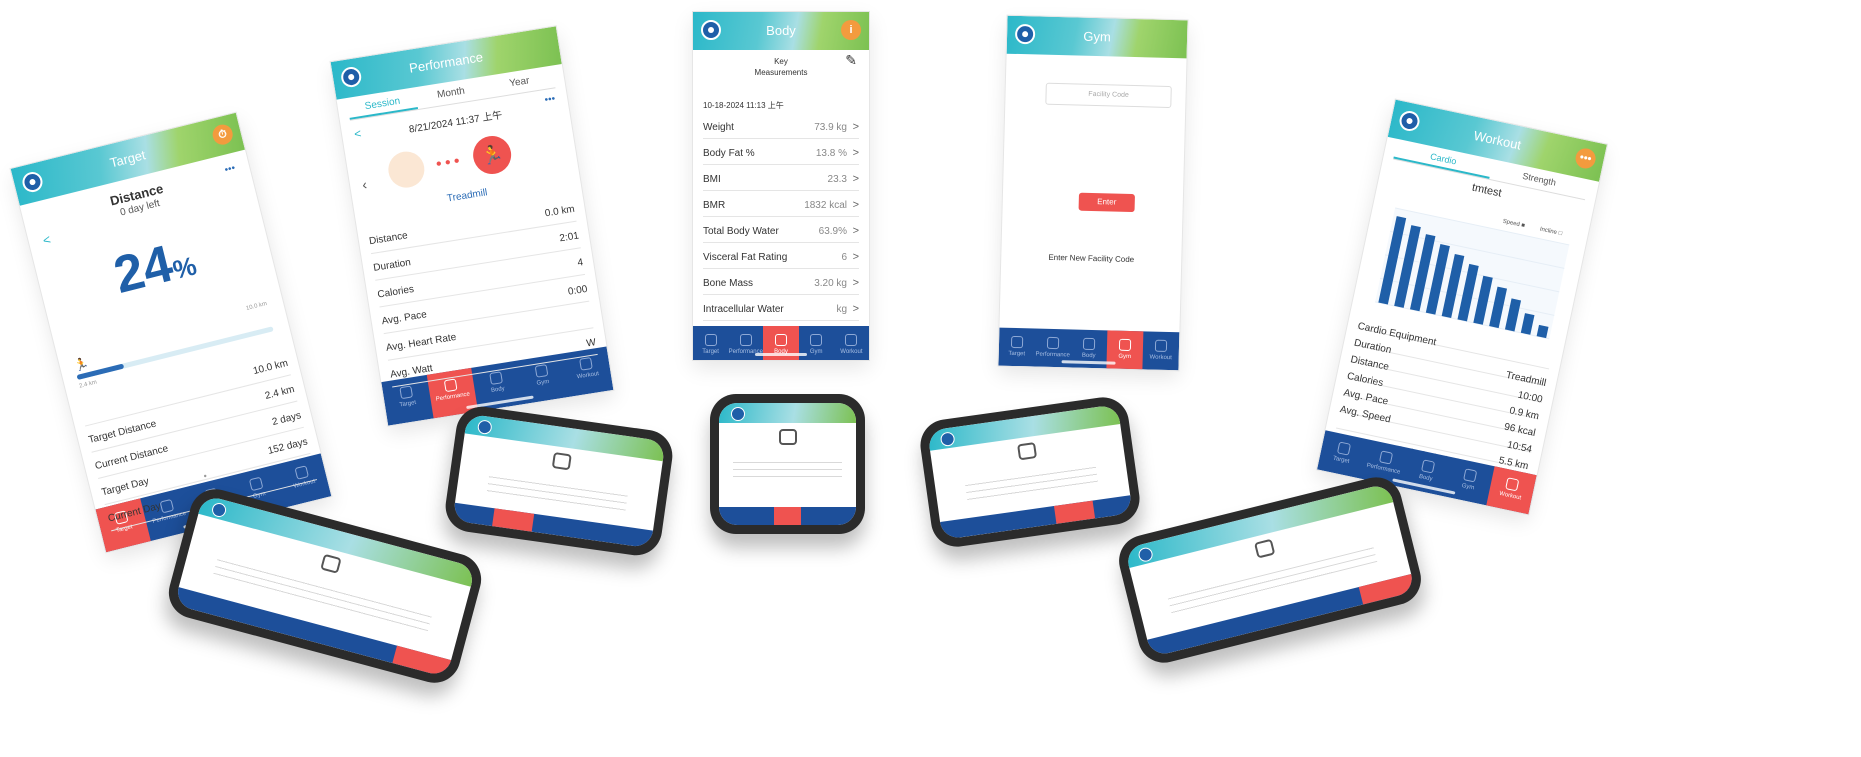 This screenshot has height=757, width=1861. Describe the element at coordinates (256, 307) in the screenshot. I see `bar-end-label: 10.0 km` at that location.